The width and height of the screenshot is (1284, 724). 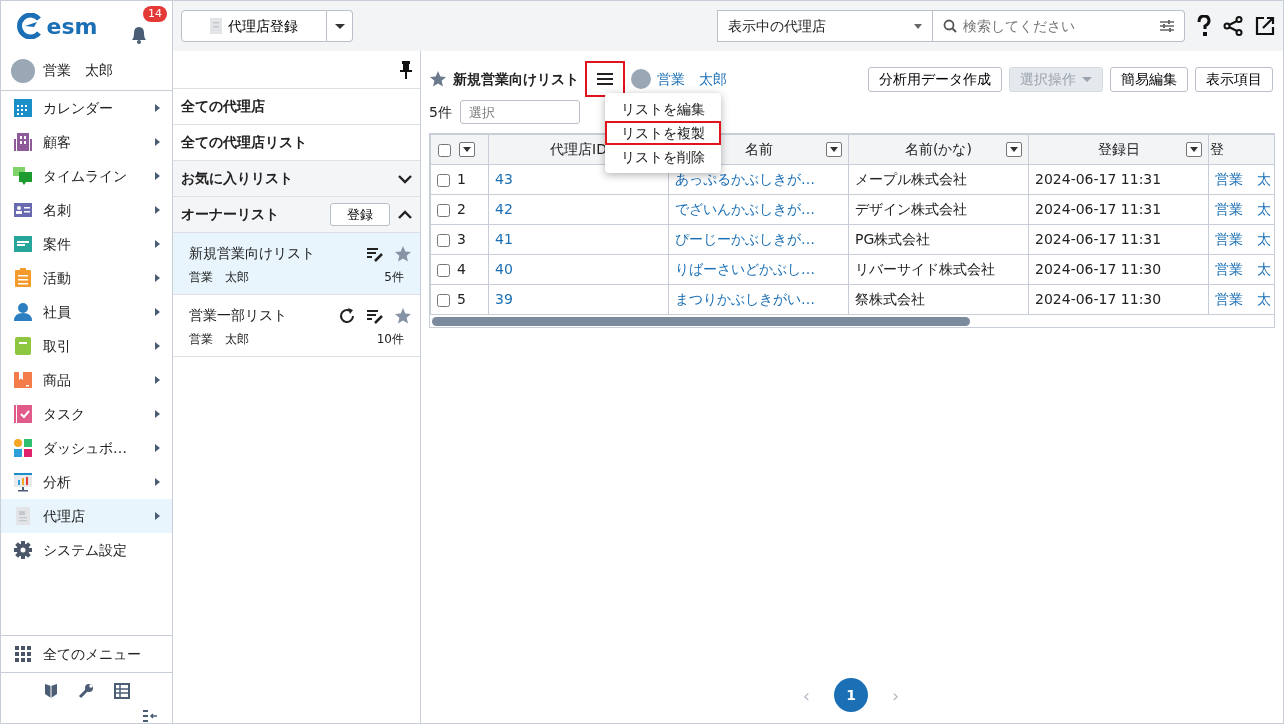 What do you see at coordinates (219, 277) in the screenshot?
I see `list-owner: 営業 太郎` at bounding box center [219, 277].